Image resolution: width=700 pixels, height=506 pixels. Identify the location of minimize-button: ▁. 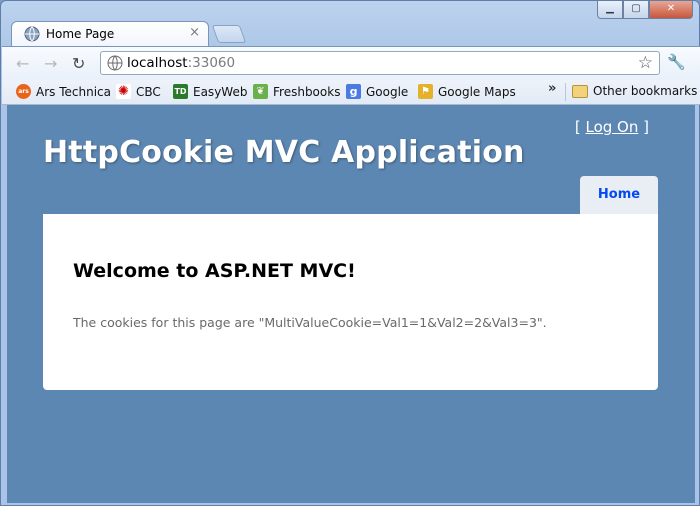
(610, 10).